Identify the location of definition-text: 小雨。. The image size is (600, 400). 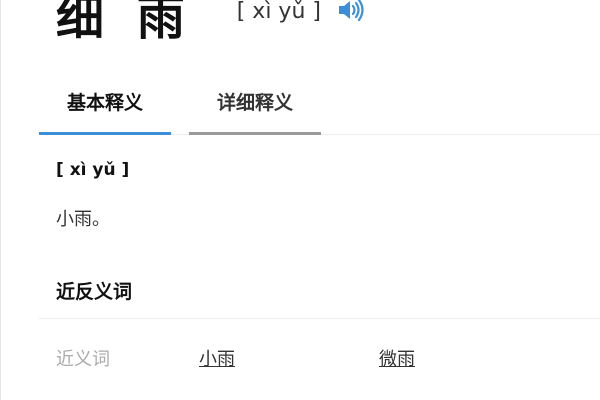
(83, 219).